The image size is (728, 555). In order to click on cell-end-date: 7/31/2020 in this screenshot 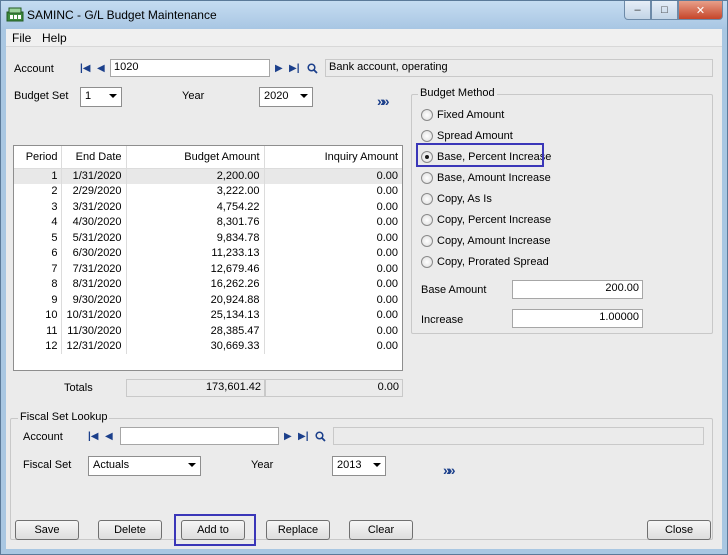, I will do `click(94, 269)`.